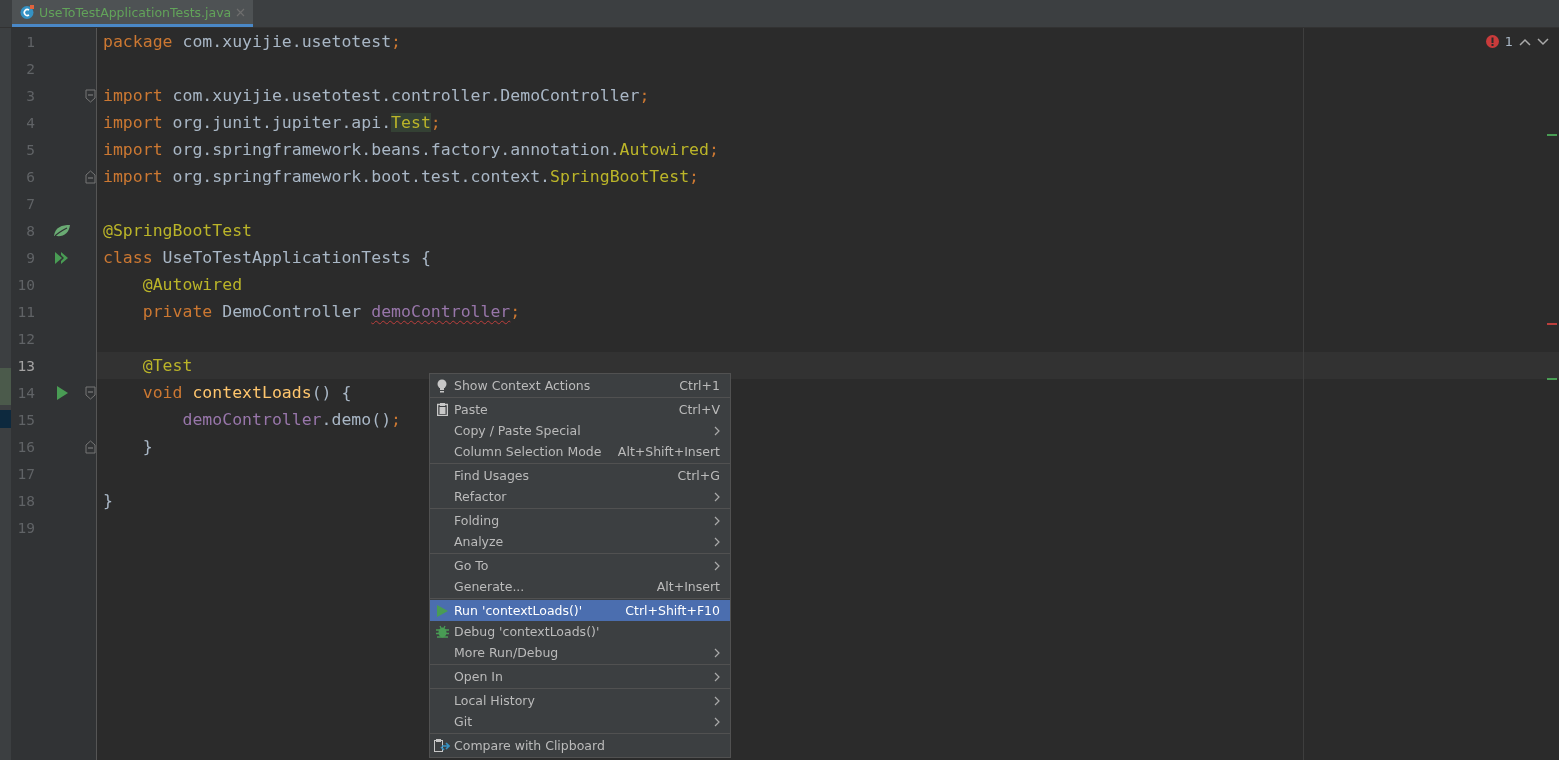 The image size is (1559, 760). I want to click on code-line: package com.xuyijie.usetotest;, so click(252, 41).